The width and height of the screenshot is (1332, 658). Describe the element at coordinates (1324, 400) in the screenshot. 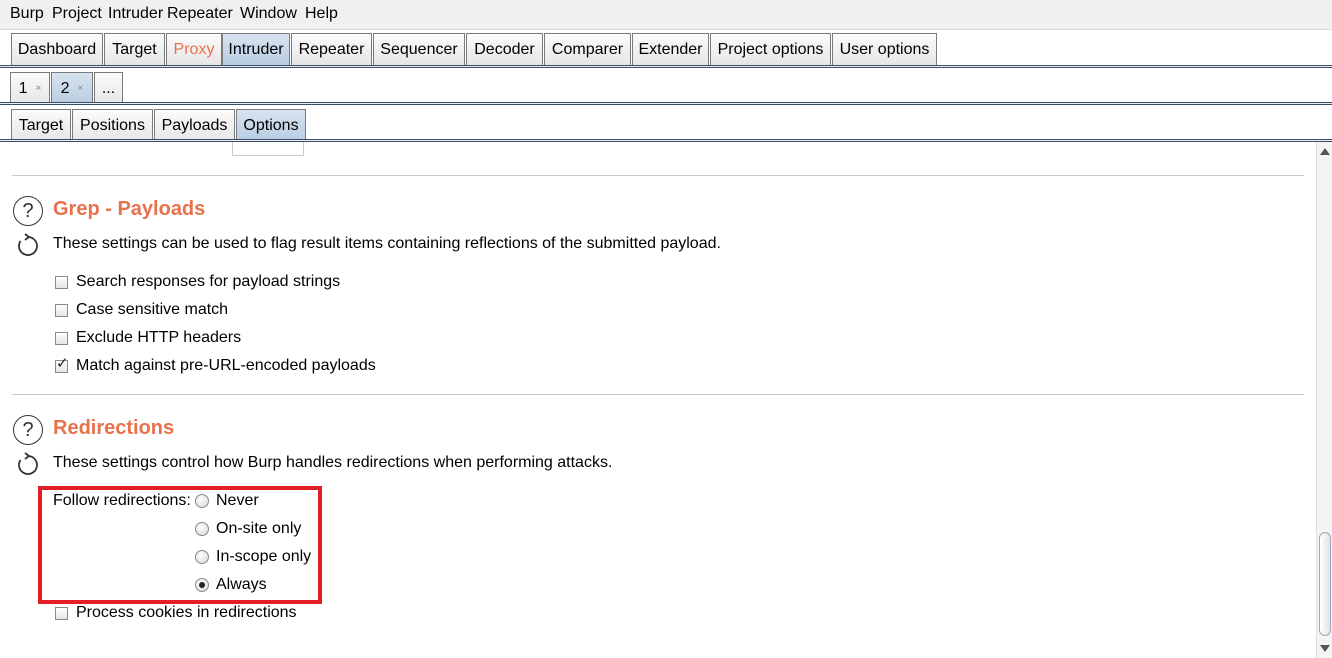

I see `vertical-scrollbar` at that location.